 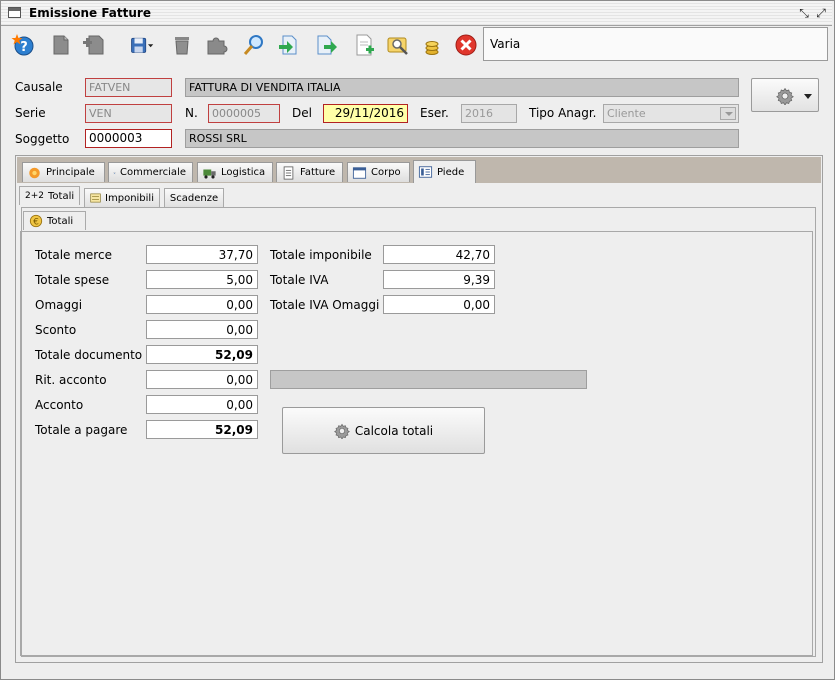 I want to click on document-icon, so click(x=61, y=45).